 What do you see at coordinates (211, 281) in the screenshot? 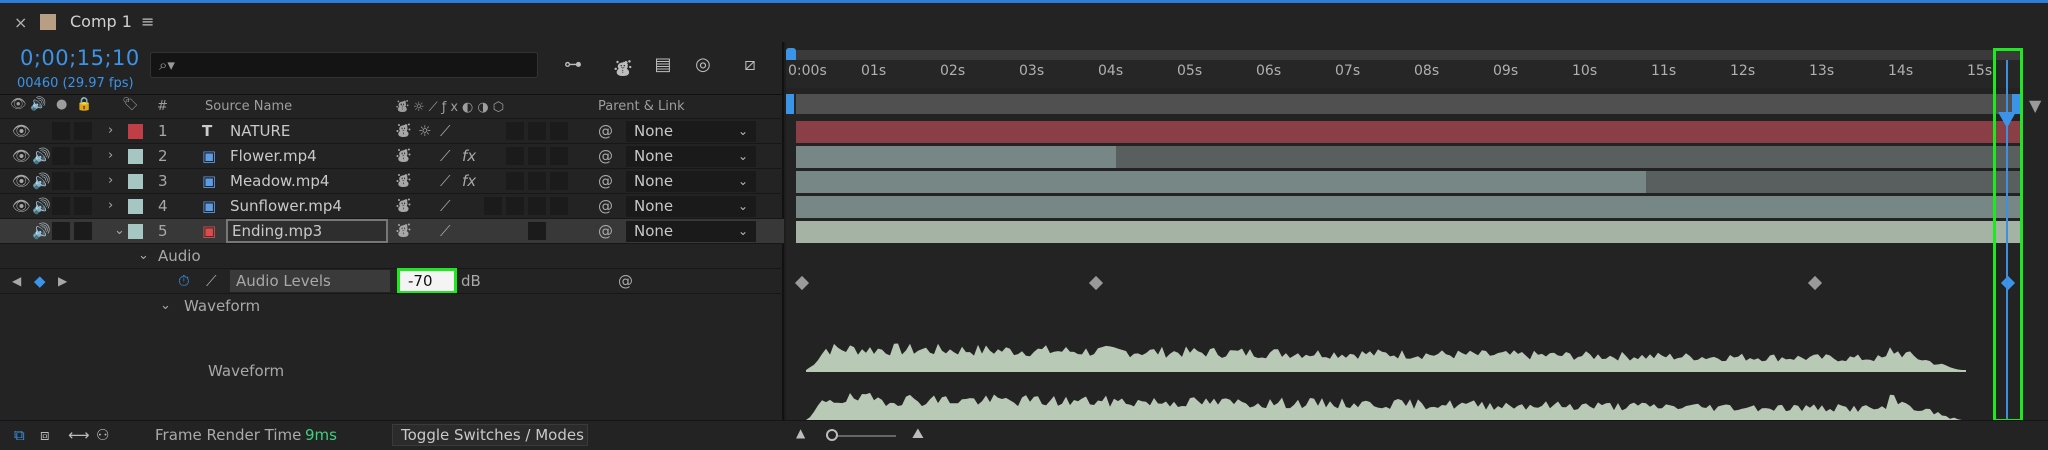
I see `graph-icon: ⟋` at bounding box center [211, 281].